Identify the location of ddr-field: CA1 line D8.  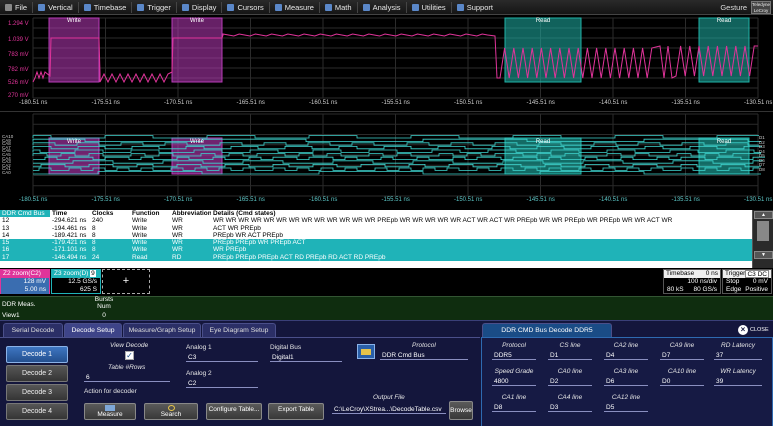
(514, 403).